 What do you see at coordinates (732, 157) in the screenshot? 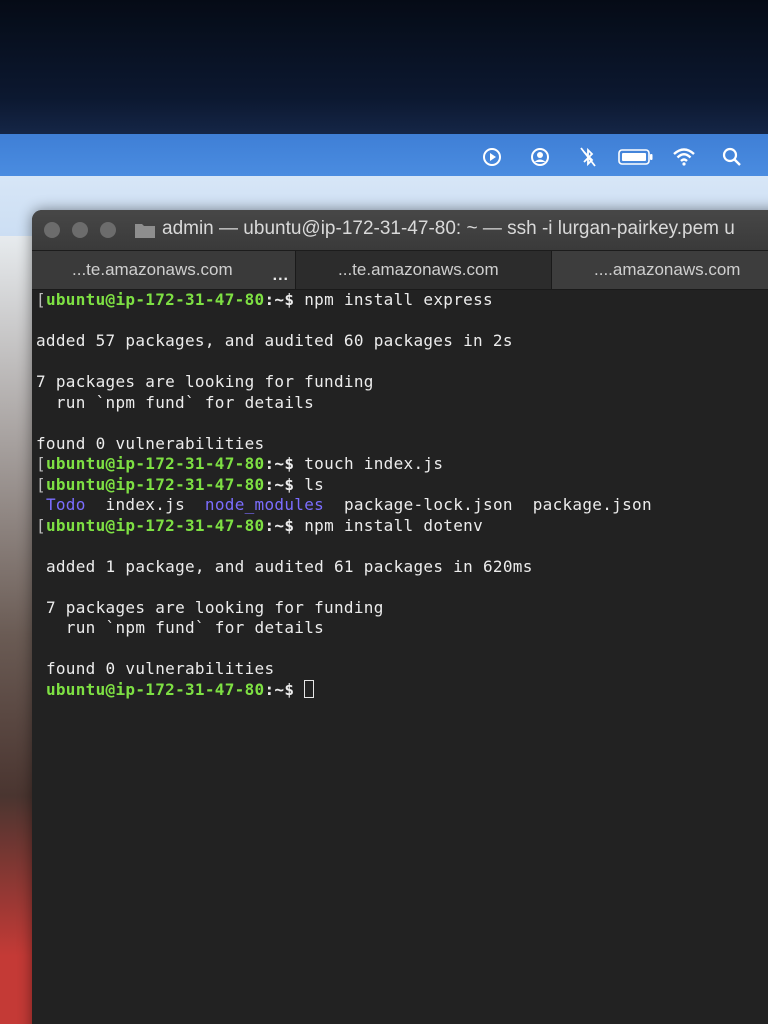
I see `search-icon` at bounding box center [732, 157].